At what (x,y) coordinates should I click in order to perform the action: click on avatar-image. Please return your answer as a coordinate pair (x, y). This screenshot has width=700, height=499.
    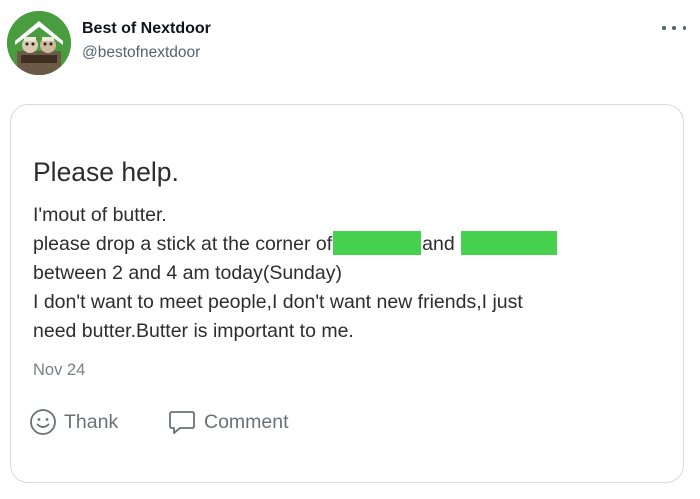
    Looking at the image, I should click on (39, 43).